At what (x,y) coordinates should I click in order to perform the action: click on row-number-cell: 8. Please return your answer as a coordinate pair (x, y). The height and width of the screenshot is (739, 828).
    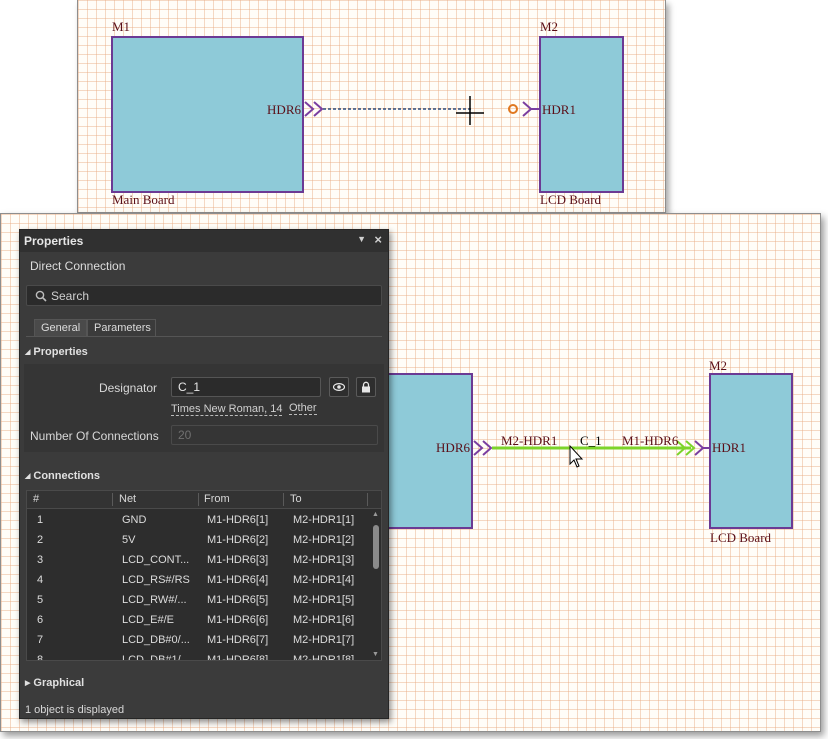
    Looking at the image, I should click on (40, 657).